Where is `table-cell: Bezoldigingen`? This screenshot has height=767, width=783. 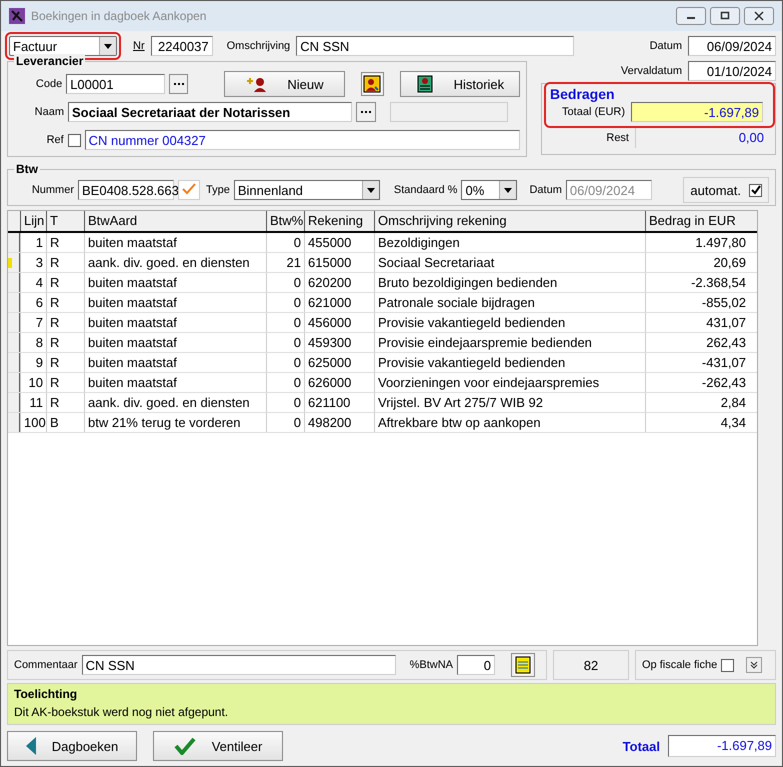 table-cell: Bezoldigingen is located at coordinates (509, 242).